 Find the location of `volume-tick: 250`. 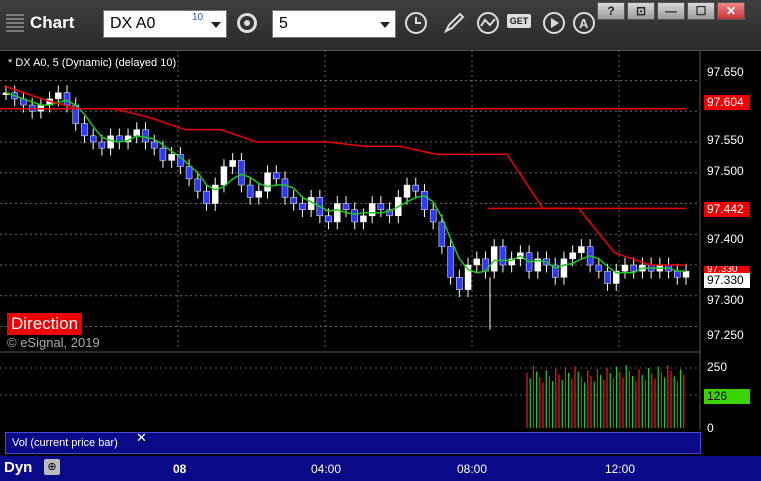

volume-tick: 250 is located at coordinates (717, 367).